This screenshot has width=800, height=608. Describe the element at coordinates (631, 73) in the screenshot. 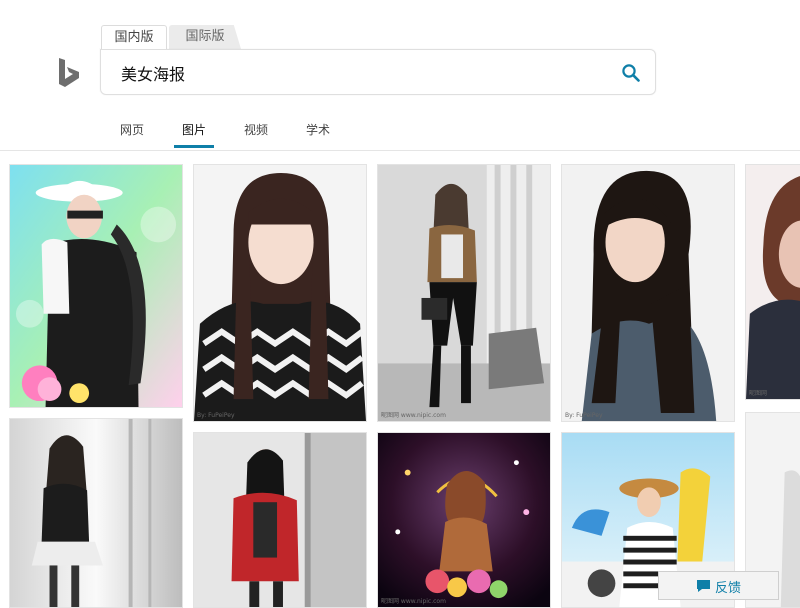

I see `search-icon` at that location.